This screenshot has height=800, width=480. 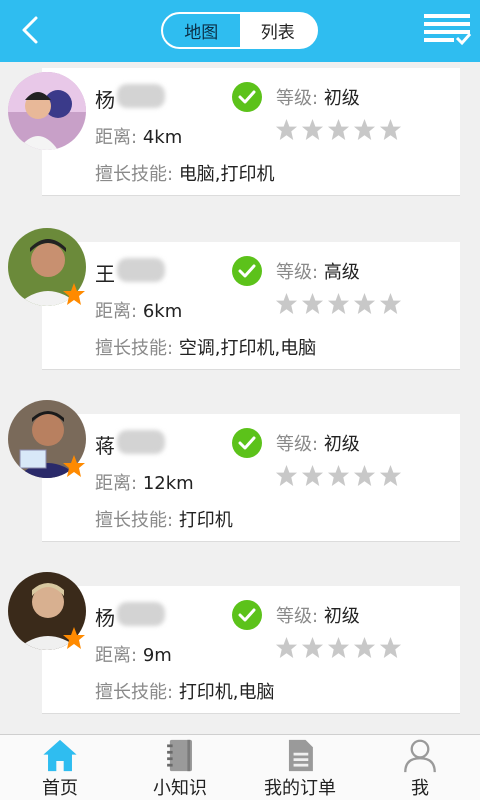 What do you see at coordinates (300, 788) in the screenshot?
I see `tab-orders-label: 我的订单` at bounding box center [300, 788].